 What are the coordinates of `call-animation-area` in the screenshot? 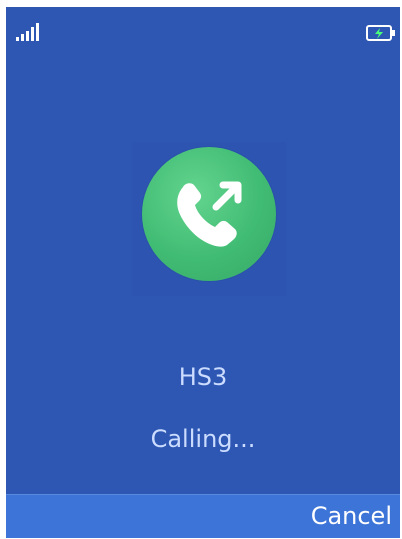 It's located at (209, 219).